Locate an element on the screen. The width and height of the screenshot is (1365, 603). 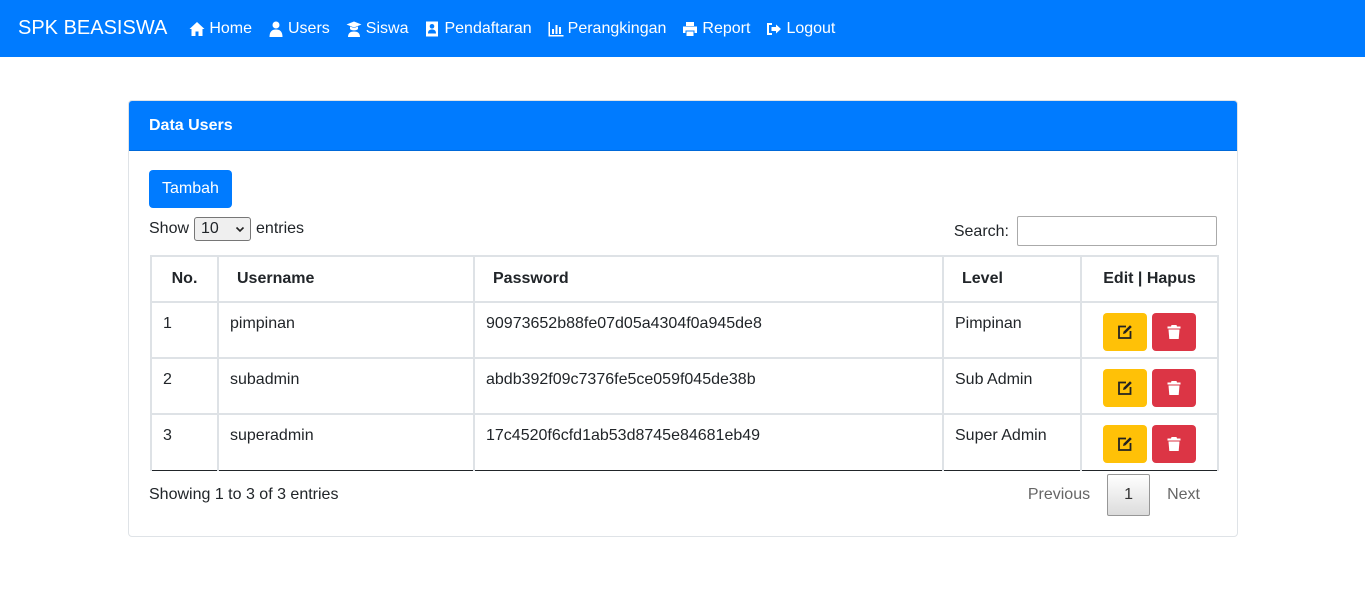
nav-report: Report is located at coordinates (716, 29).